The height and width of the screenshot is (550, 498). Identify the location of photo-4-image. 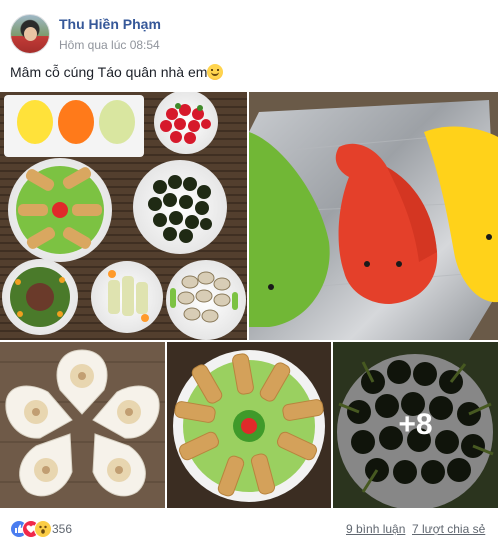
(249, 425).